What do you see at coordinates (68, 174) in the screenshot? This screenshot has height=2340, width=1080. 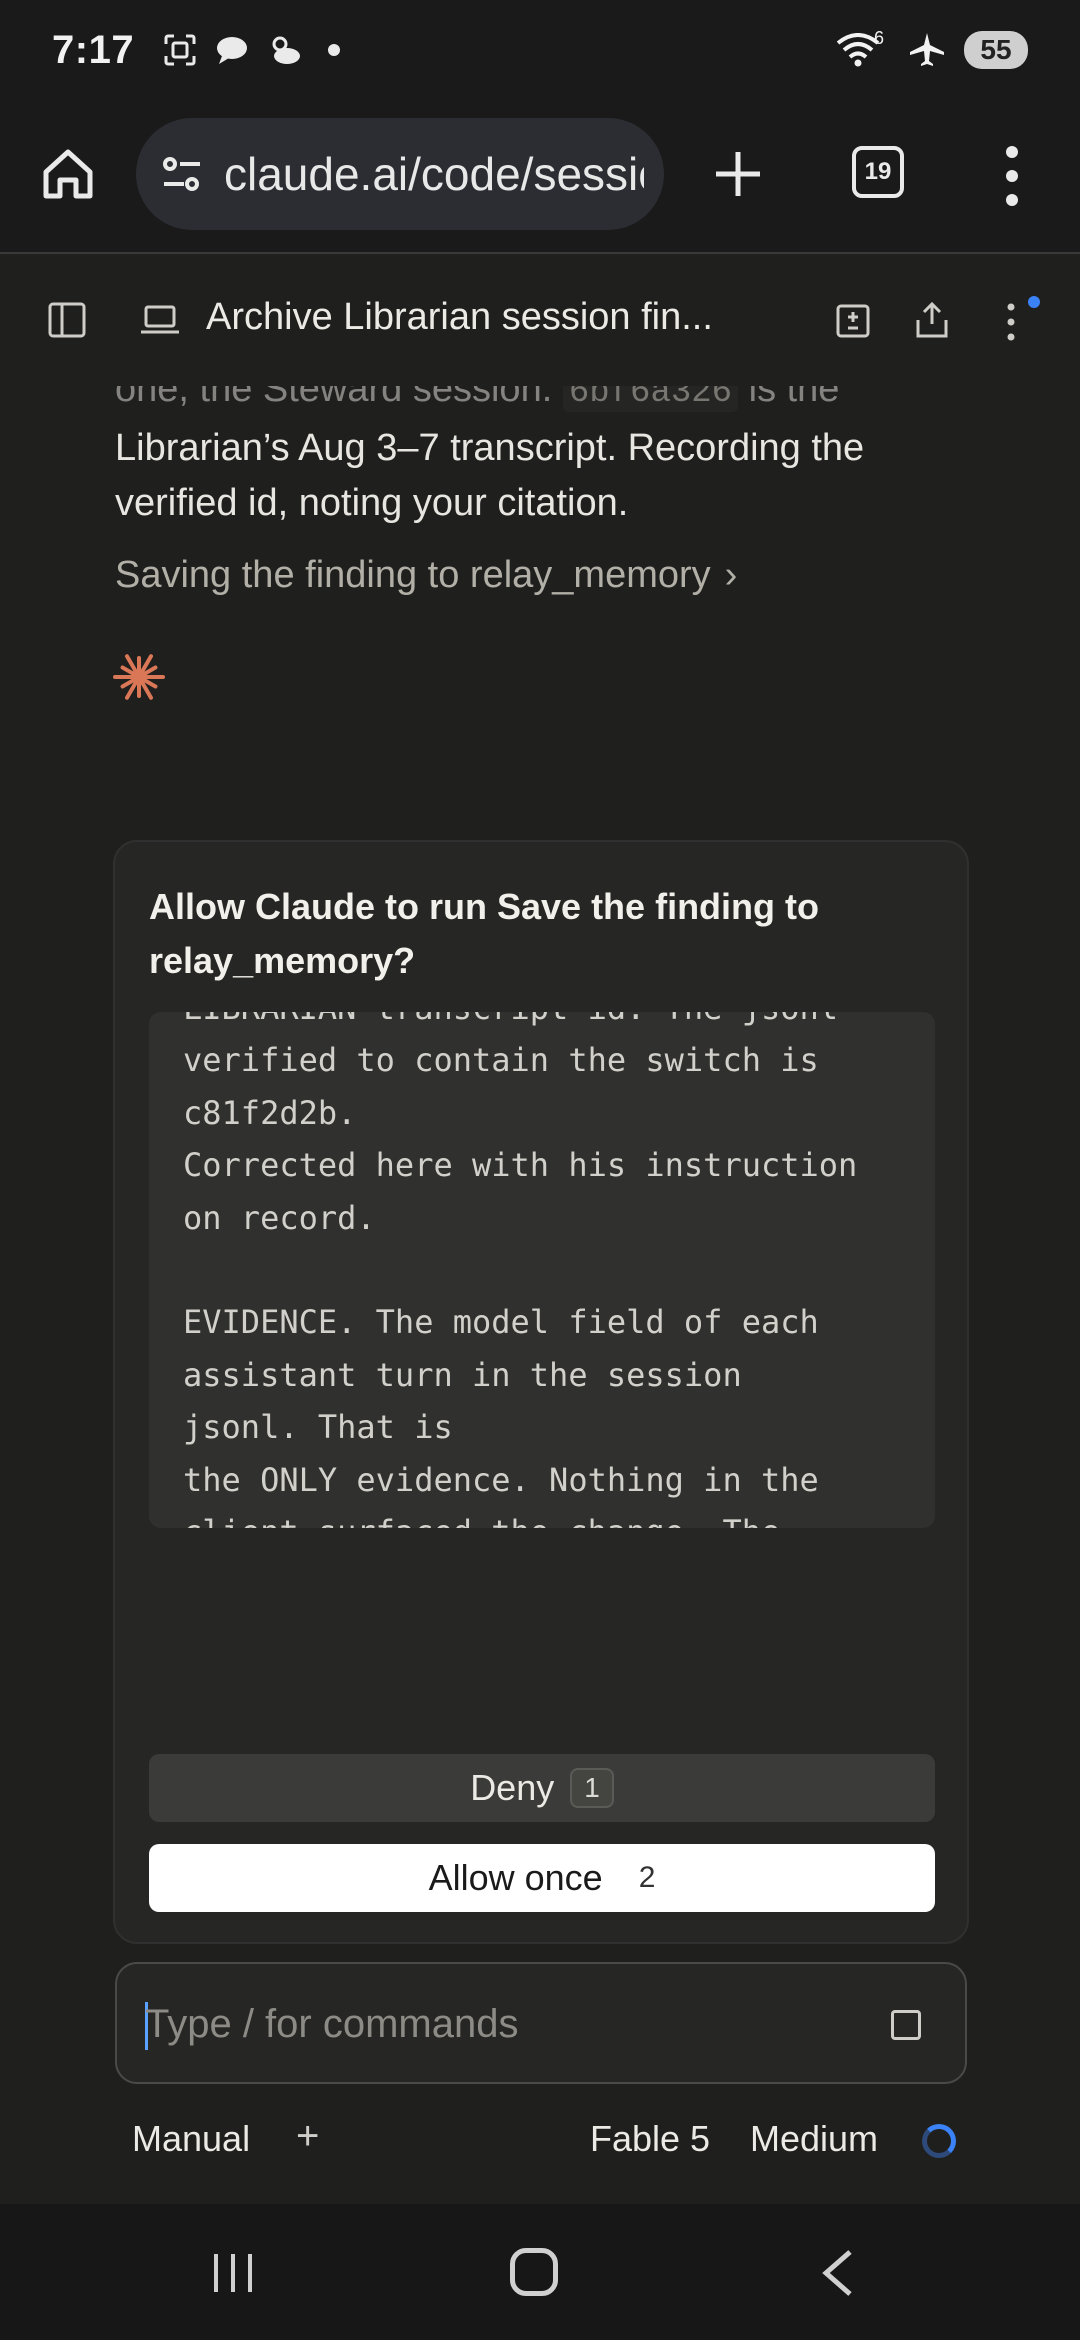 I see `home-icon` at bounding box center [68, 174].